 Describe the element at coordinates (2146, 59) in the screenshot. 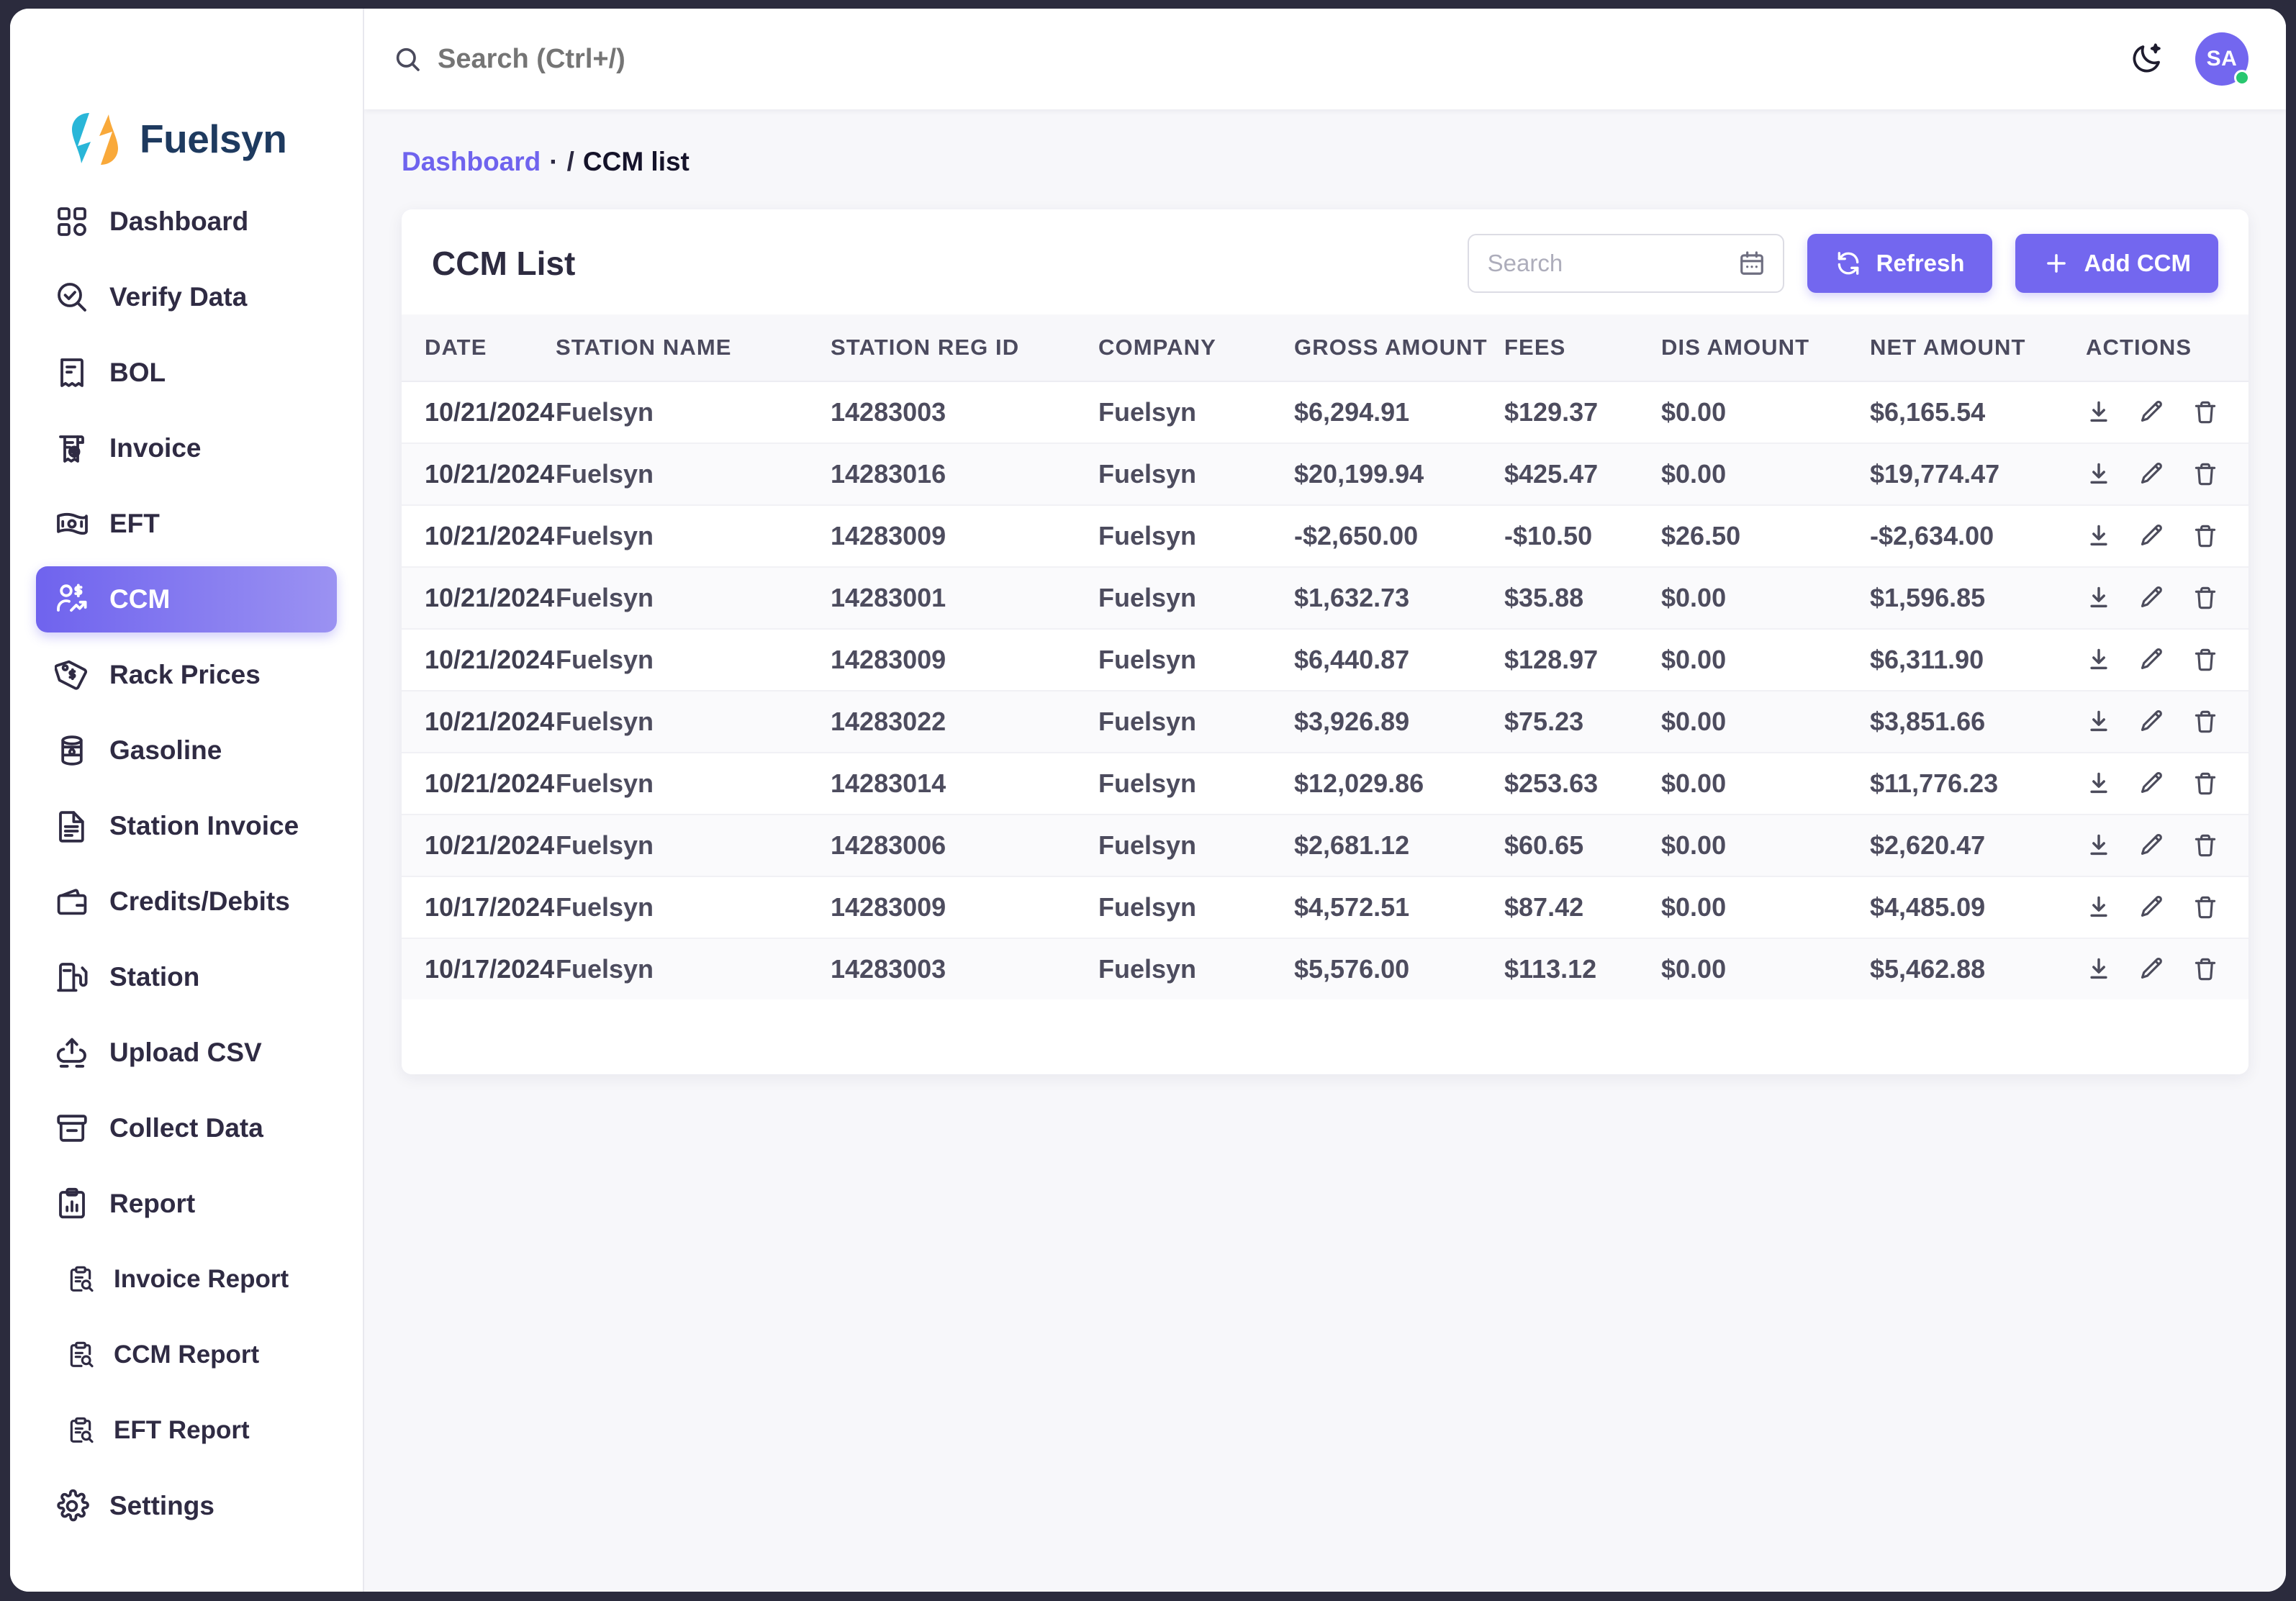

I see `moon-icon` at that location.